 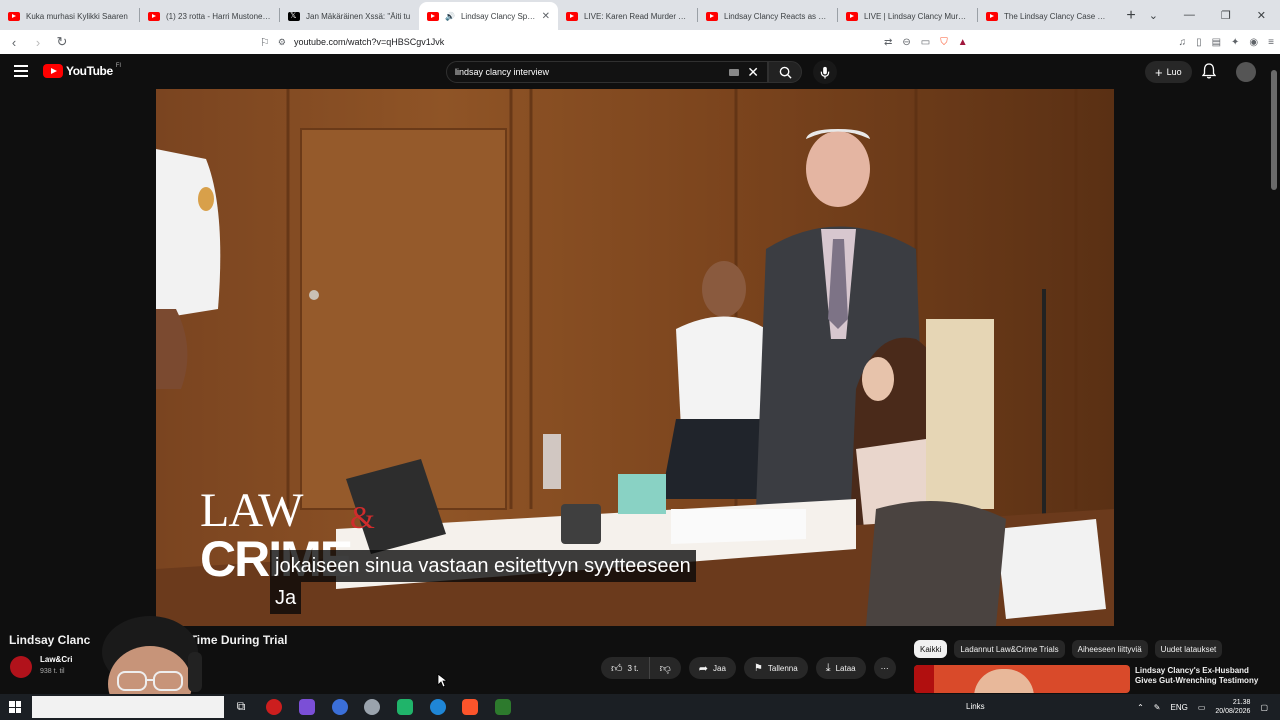 I want to click on youtube-logo: YouTube FI, so click(x=82, y=70).